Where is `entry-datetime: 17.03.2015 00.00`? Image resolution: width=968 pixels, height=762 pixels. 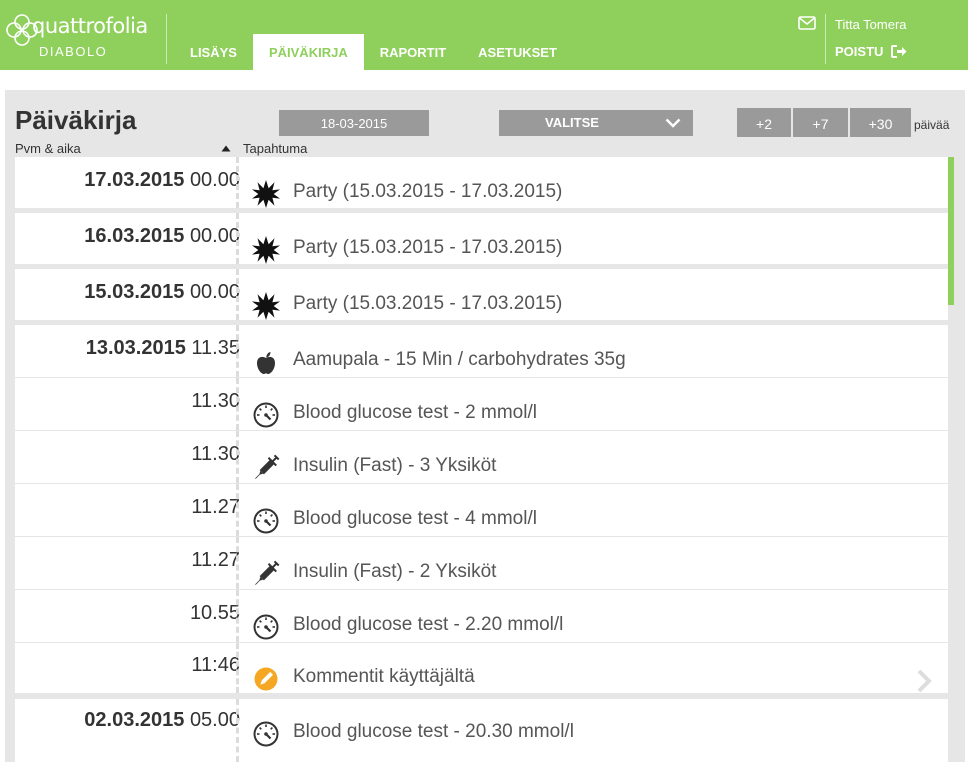
entry-datetime: 17.03.2015 00.00 is located at coordinates (162, 180).